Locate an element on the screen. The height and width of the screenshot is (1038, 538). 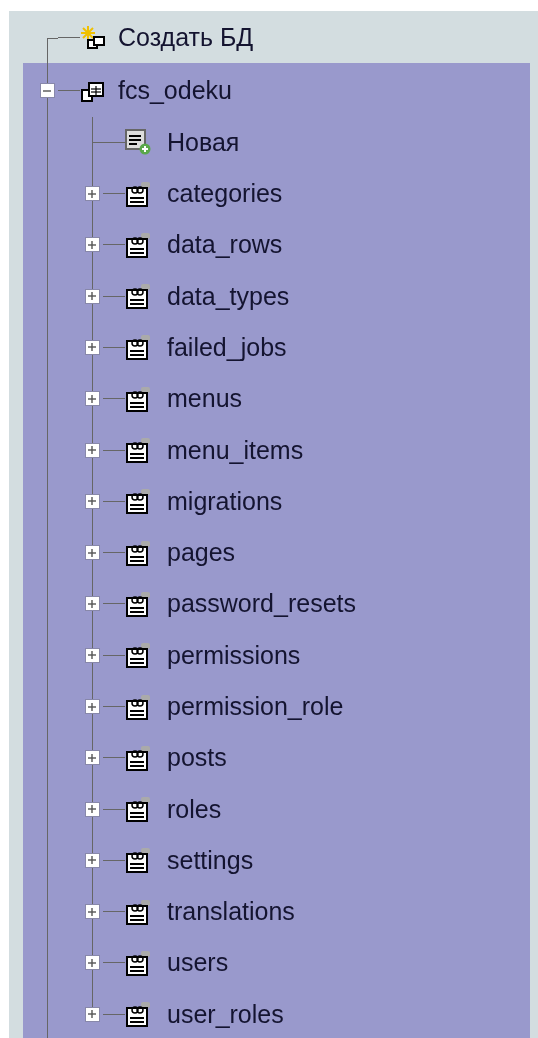
tree-item-label: data_rows is located at coordinates (225, 245).